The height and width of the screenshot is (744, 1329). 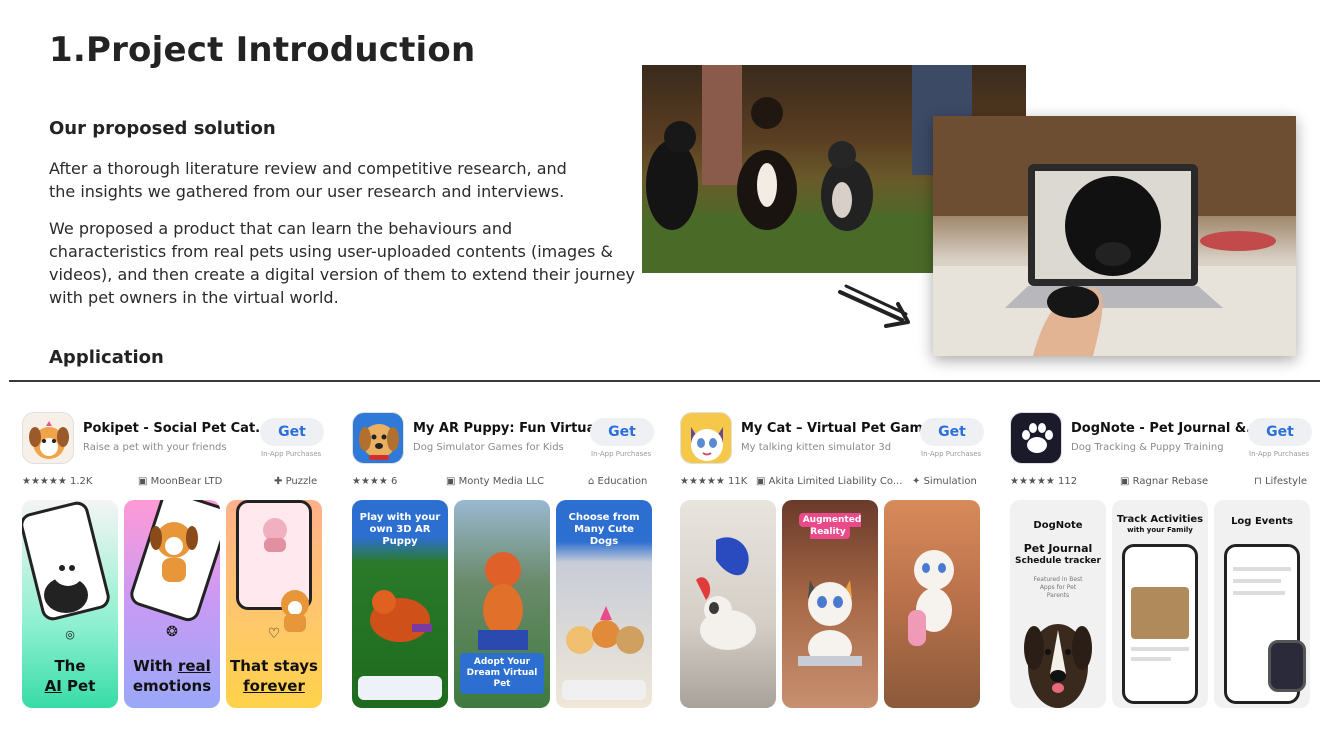 What do you see at coordinates (180, 481) in the screenshot?
I see `developer: ▣ MoonBear LTD` at bounding box center [180, 481].